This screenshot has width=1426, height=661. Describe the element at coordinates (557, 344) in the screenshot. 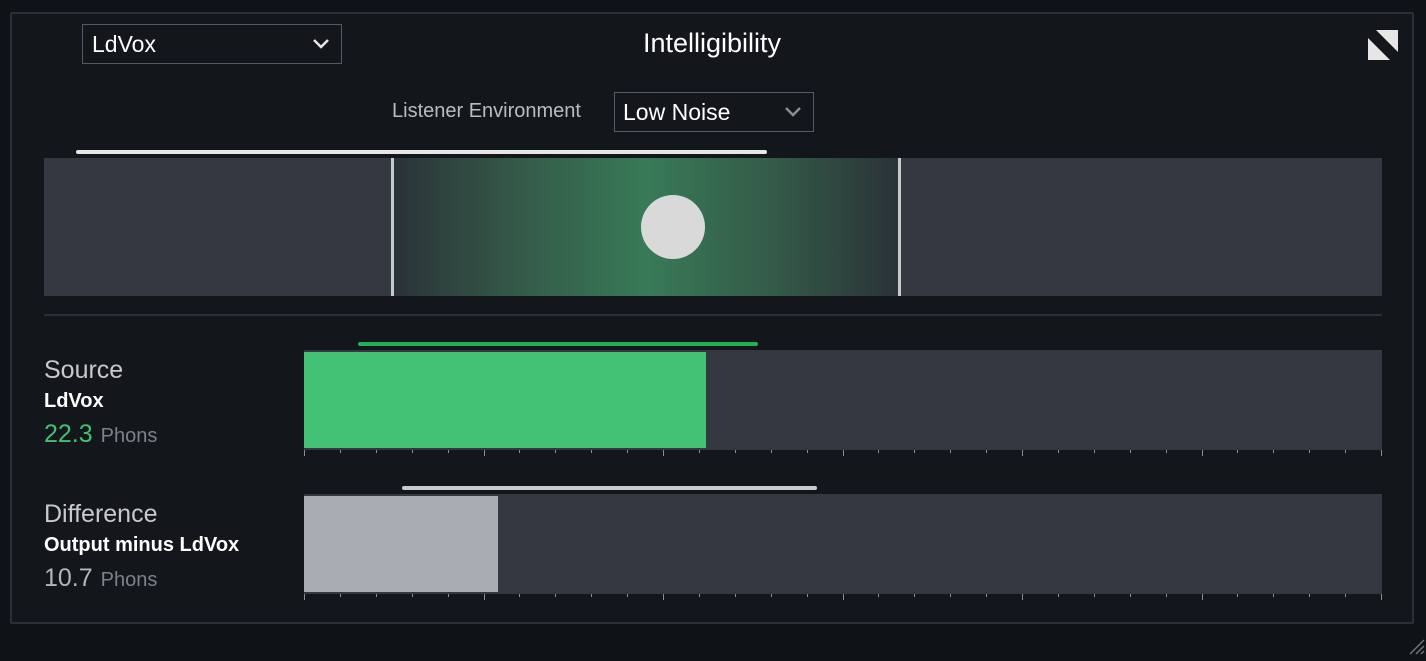

I see `source-range-line` at that location.